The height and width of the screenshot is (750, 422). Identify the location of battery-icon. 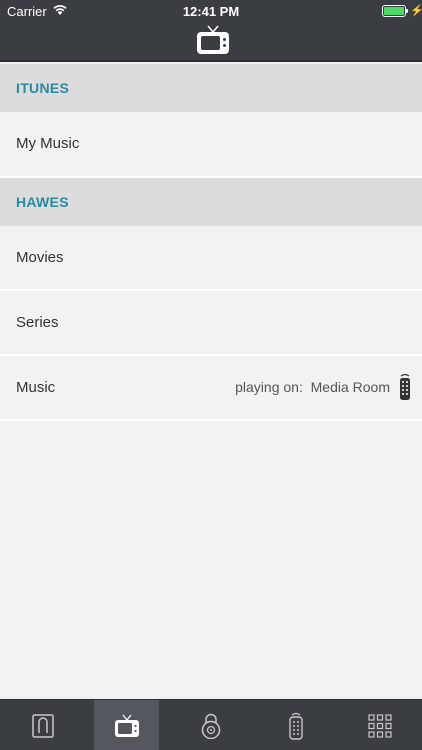
(394, 11).